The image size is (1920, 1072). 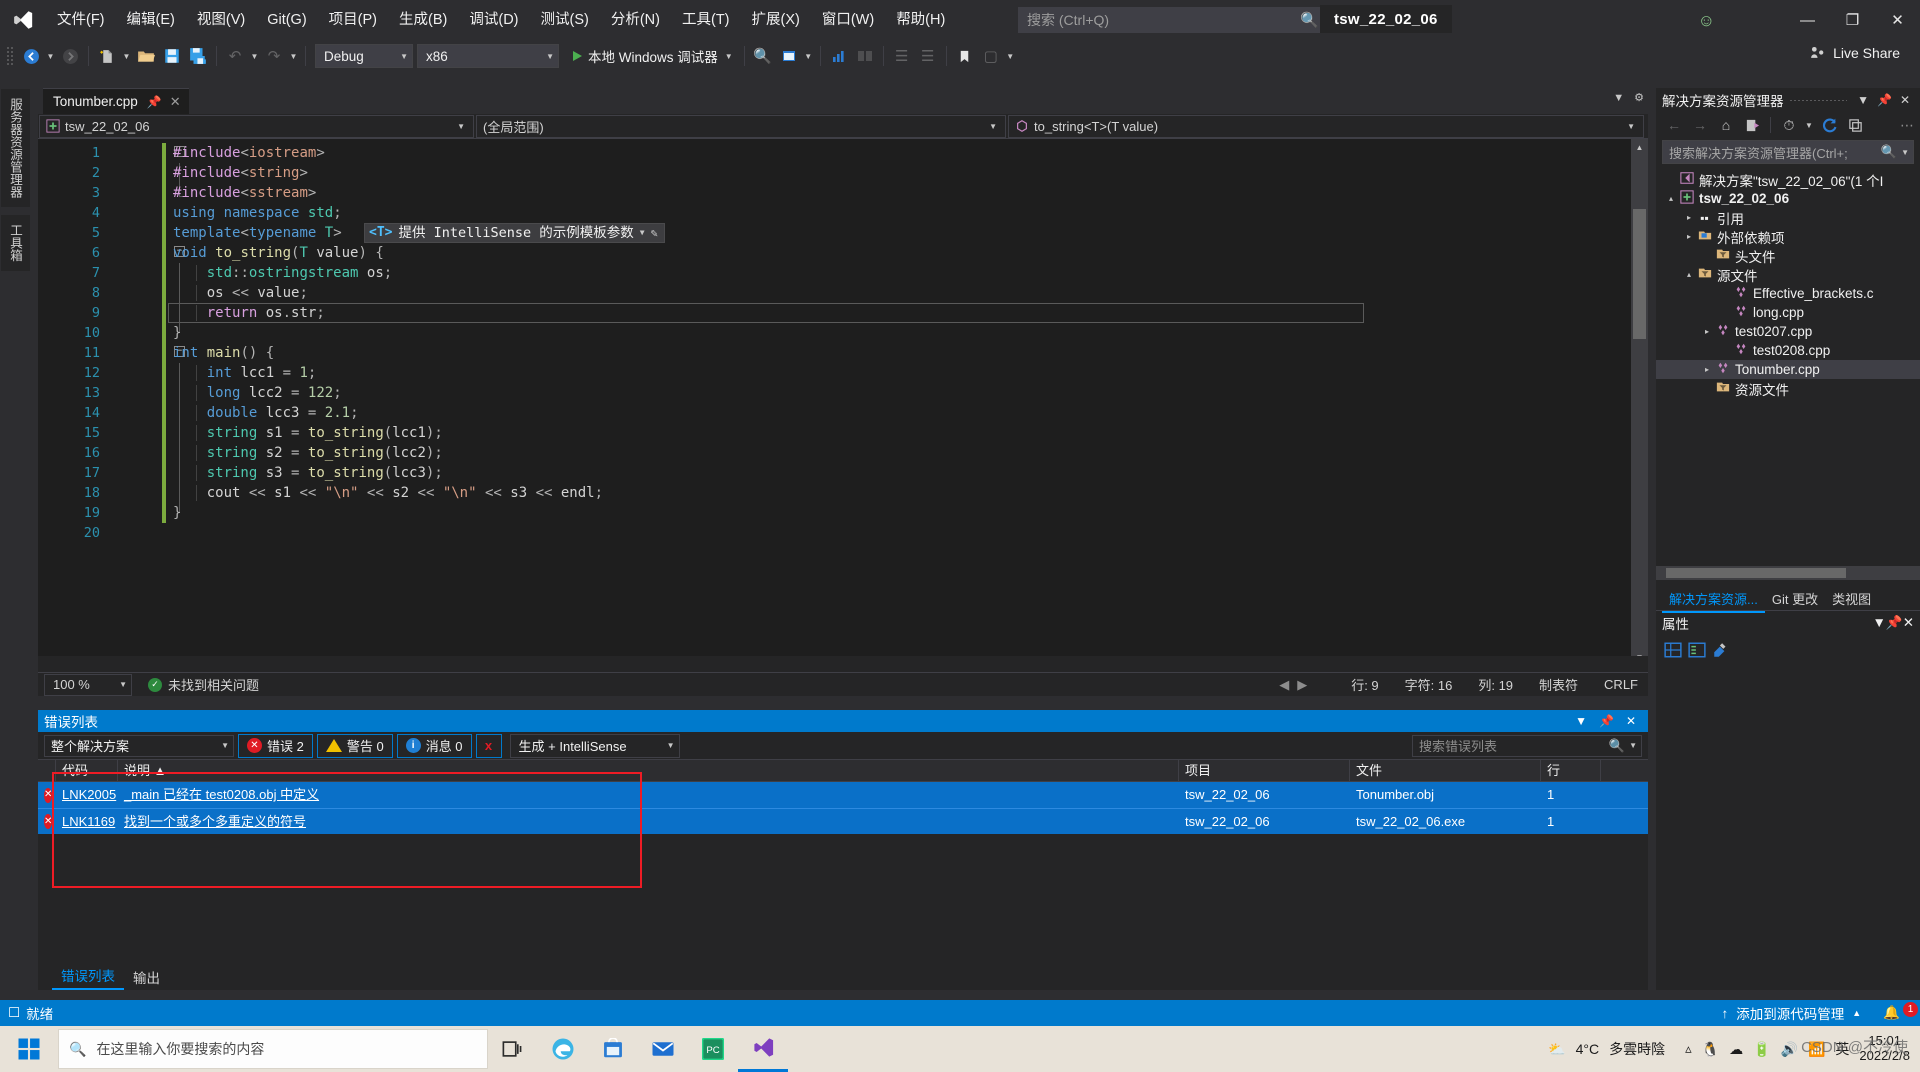 I want to click on qq-icon: 🐧, so click(x=1710, y=1049).